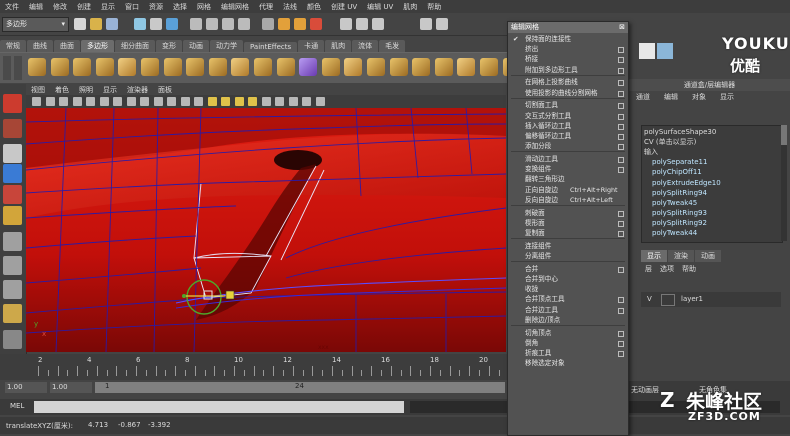 This screenshot has height=436, width=790. What do you see at coordinates (71, 387) in the screenshot?
I see `playback-start-field: 1.00` at bounding box center [71, 387].